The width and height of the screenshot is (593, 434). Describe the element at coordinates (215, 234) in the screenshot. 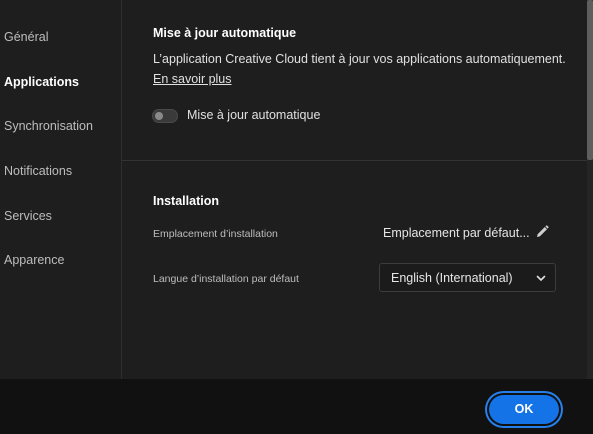

I see `install-location-label: Emplacement d’installation` at that location.